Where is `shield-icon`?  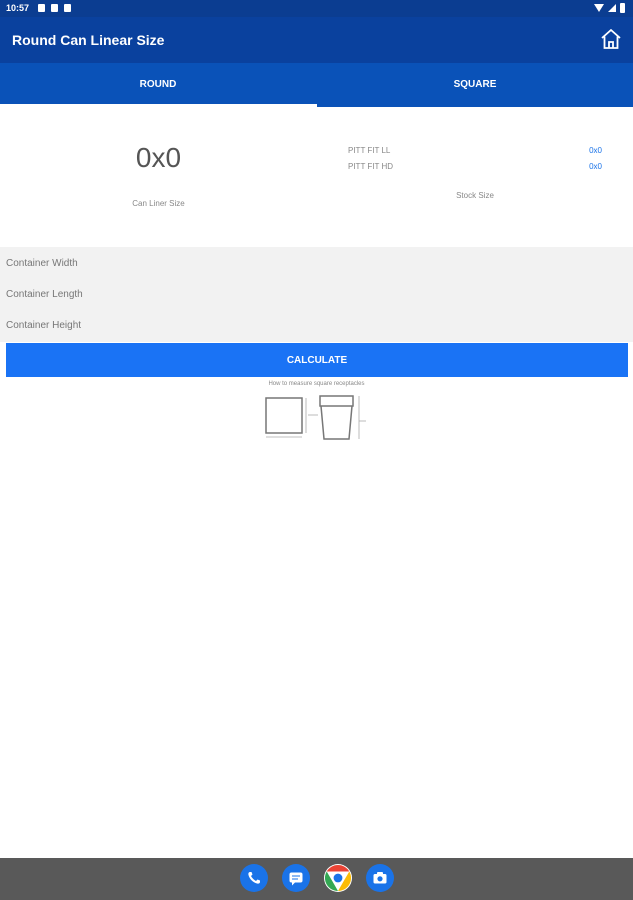
shield-icon is located at coordinates (54, 8).